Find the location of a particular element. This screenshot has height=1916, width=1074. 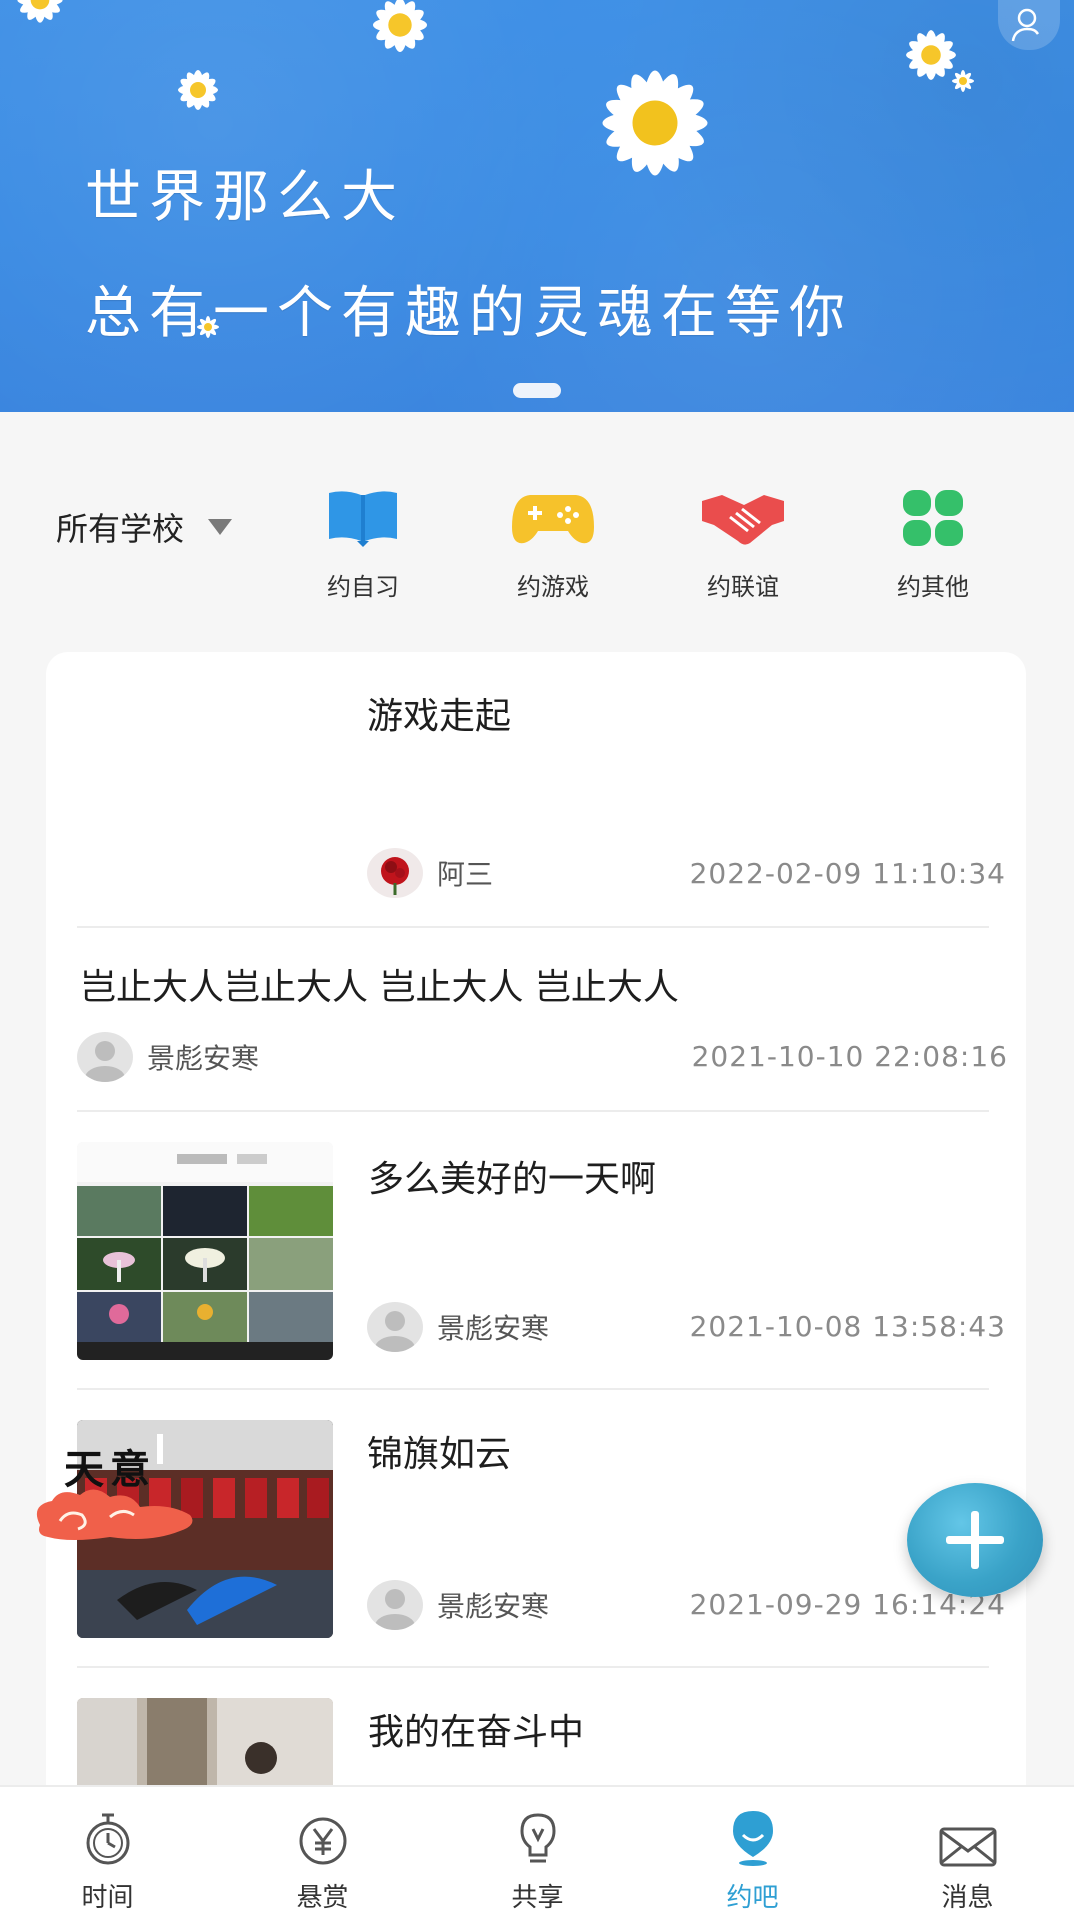

phone-screenshot-image is located at coordinates (205, 1251).